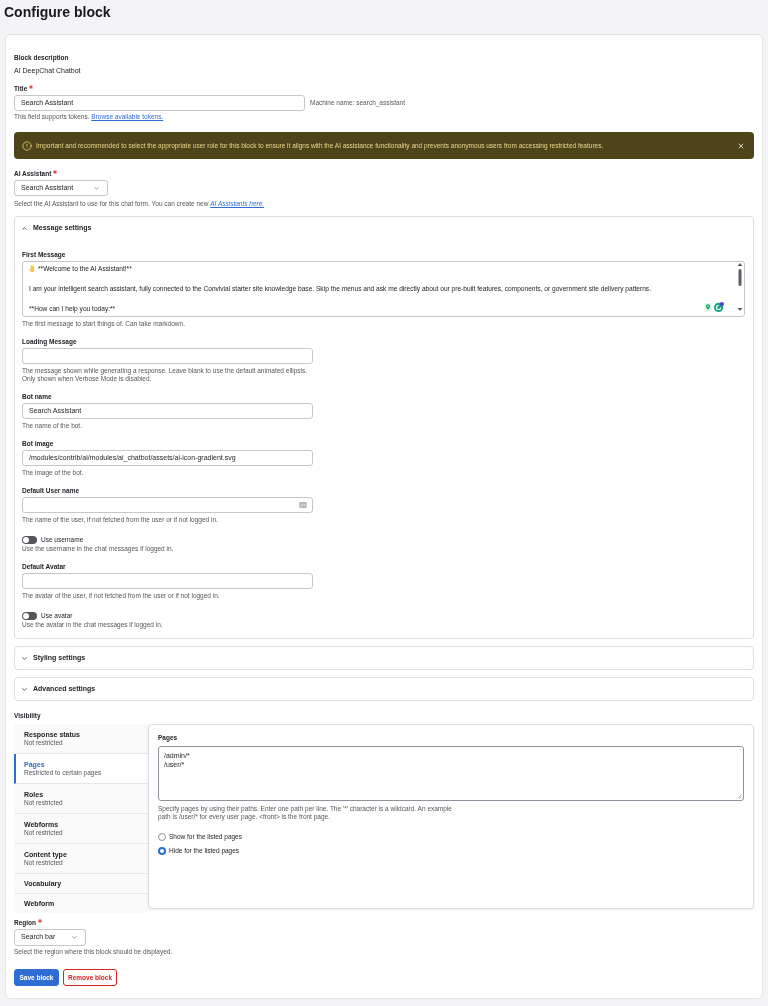 The image size is (768, 1006). Describe the element at coordinates (32, 268) in the screenshot. I see `waving-hand-icon` at that location.